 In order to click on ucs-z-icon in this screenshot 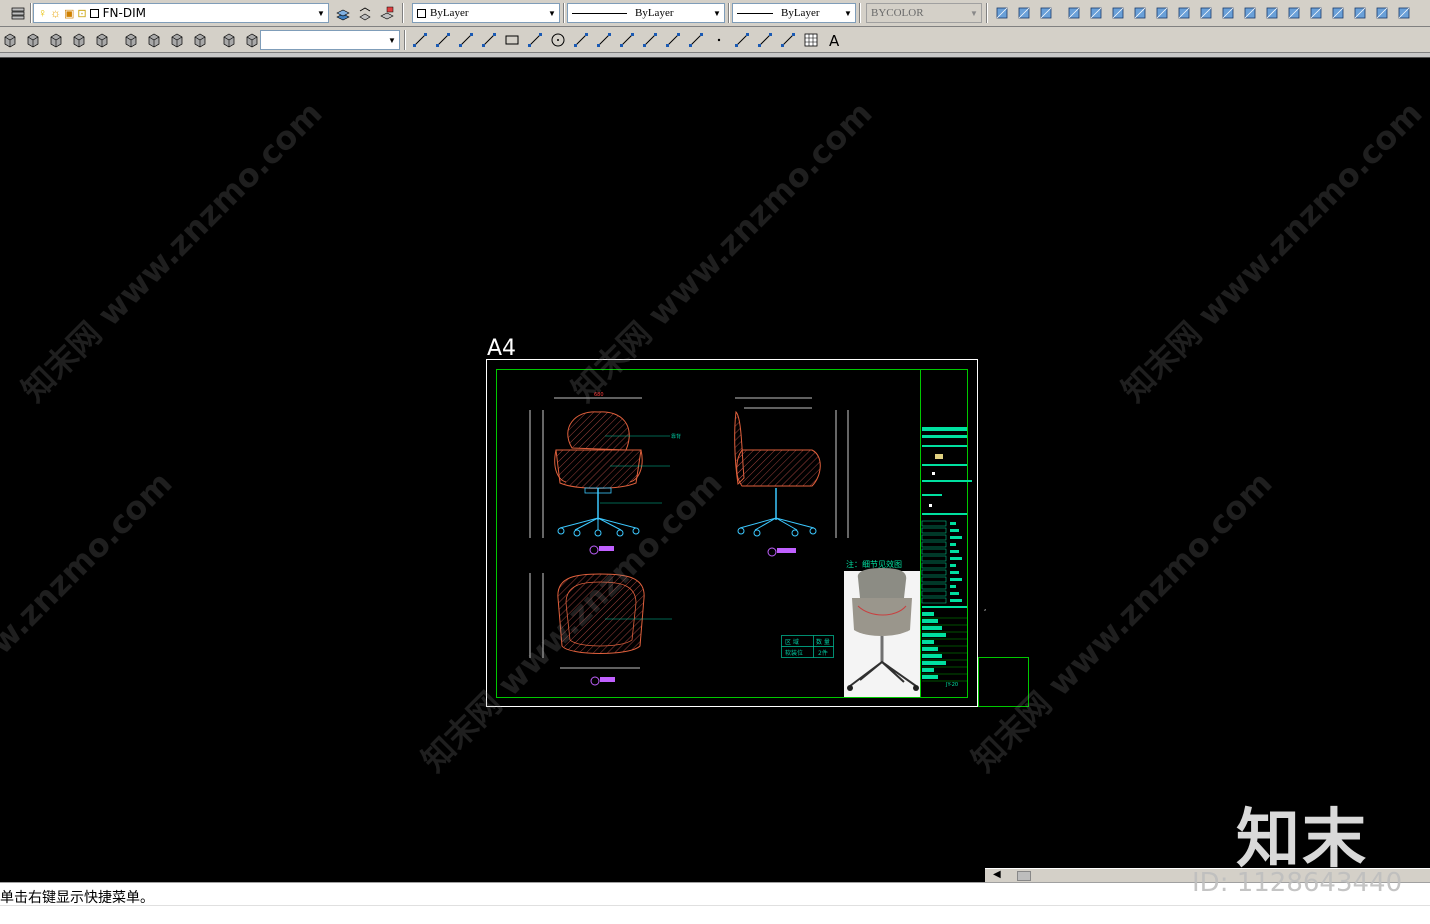, I will do `click(1206, 13)`.